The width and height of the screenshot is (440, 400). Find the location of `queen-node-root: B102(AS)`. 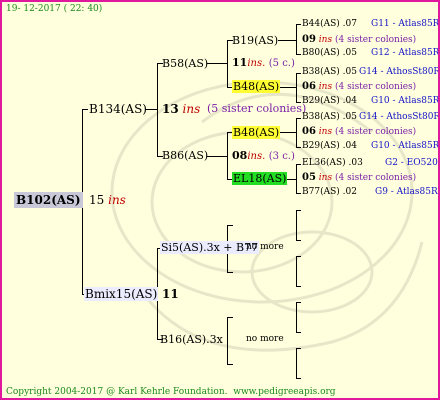

queen-node-root: B102(AS) is located at coordinates (48, 200).